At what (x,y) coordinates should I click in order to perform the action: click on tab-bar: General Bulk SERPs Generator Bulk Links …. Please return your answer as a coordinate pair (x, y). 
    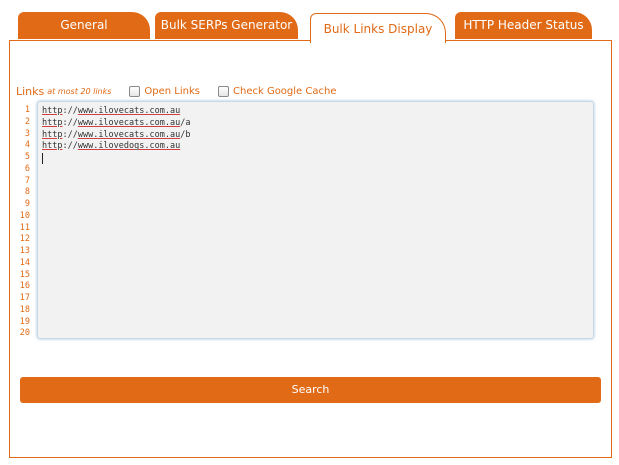
    Looking at the image, I should click on (309, 21).